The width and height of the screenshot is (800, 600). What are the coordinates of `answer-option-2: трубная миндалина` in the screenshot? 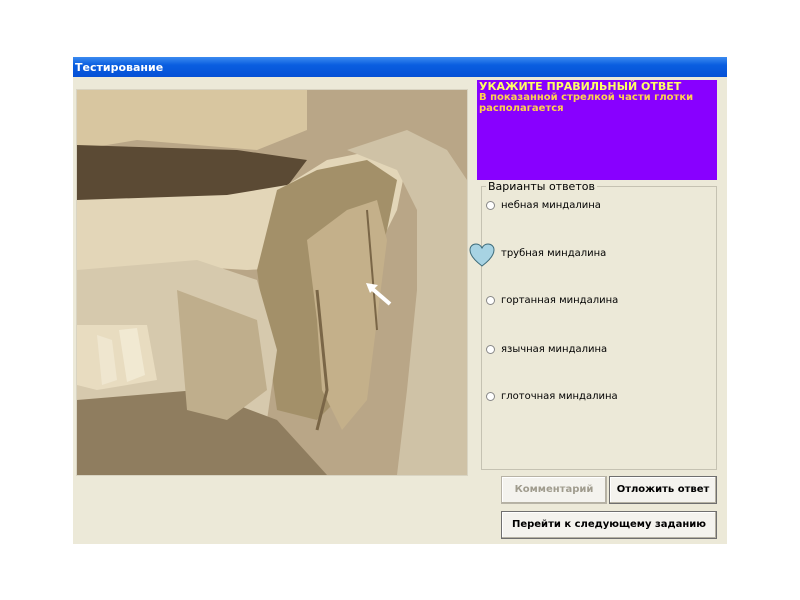 It's located at (546, 253).